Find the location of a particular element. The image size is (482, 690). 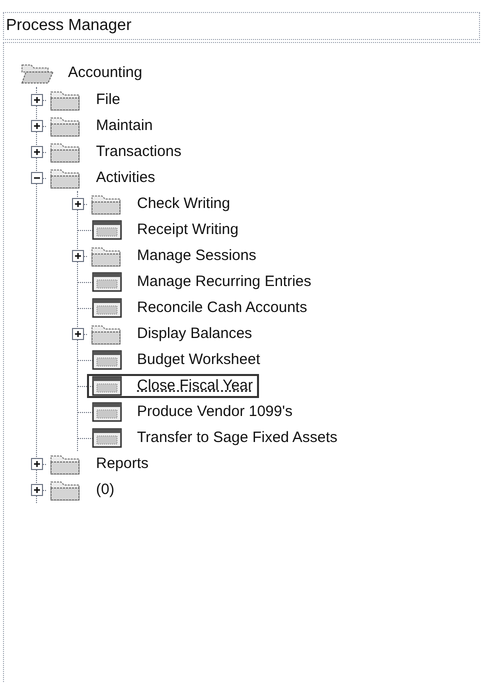

tree-item: Receipt Writing is located at coordinates (165, 230).